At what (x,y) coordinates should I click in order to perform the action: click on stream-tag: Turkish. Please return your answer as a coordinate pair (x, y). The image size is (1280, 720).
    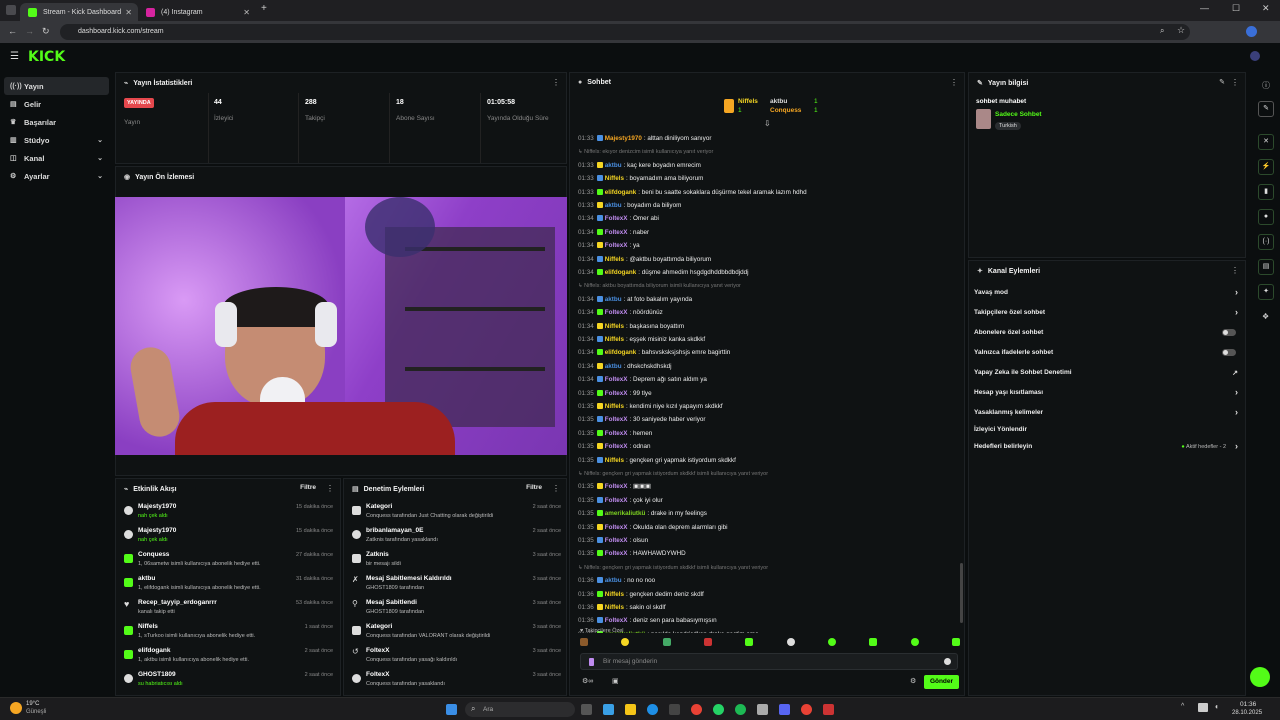
    Looking at the image, I should click on (1008, 126).